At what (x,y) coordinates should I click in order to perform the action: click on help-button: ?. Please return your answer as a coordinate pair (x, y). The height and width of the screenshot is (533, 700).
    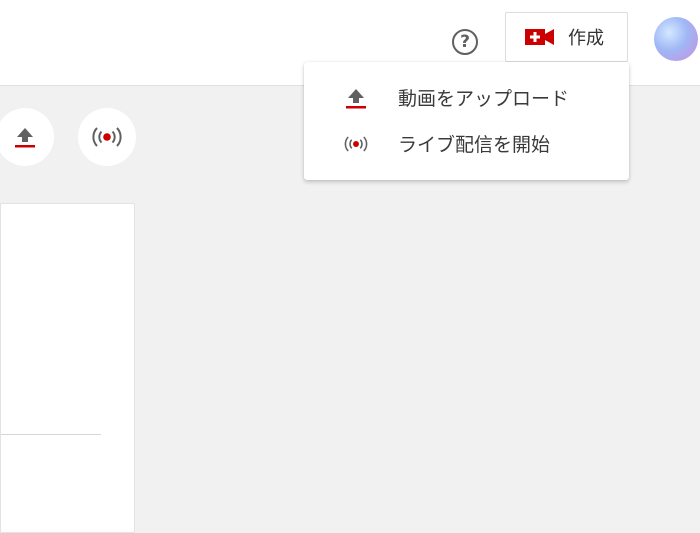
    Looking at the image, I should click on (465, 42).